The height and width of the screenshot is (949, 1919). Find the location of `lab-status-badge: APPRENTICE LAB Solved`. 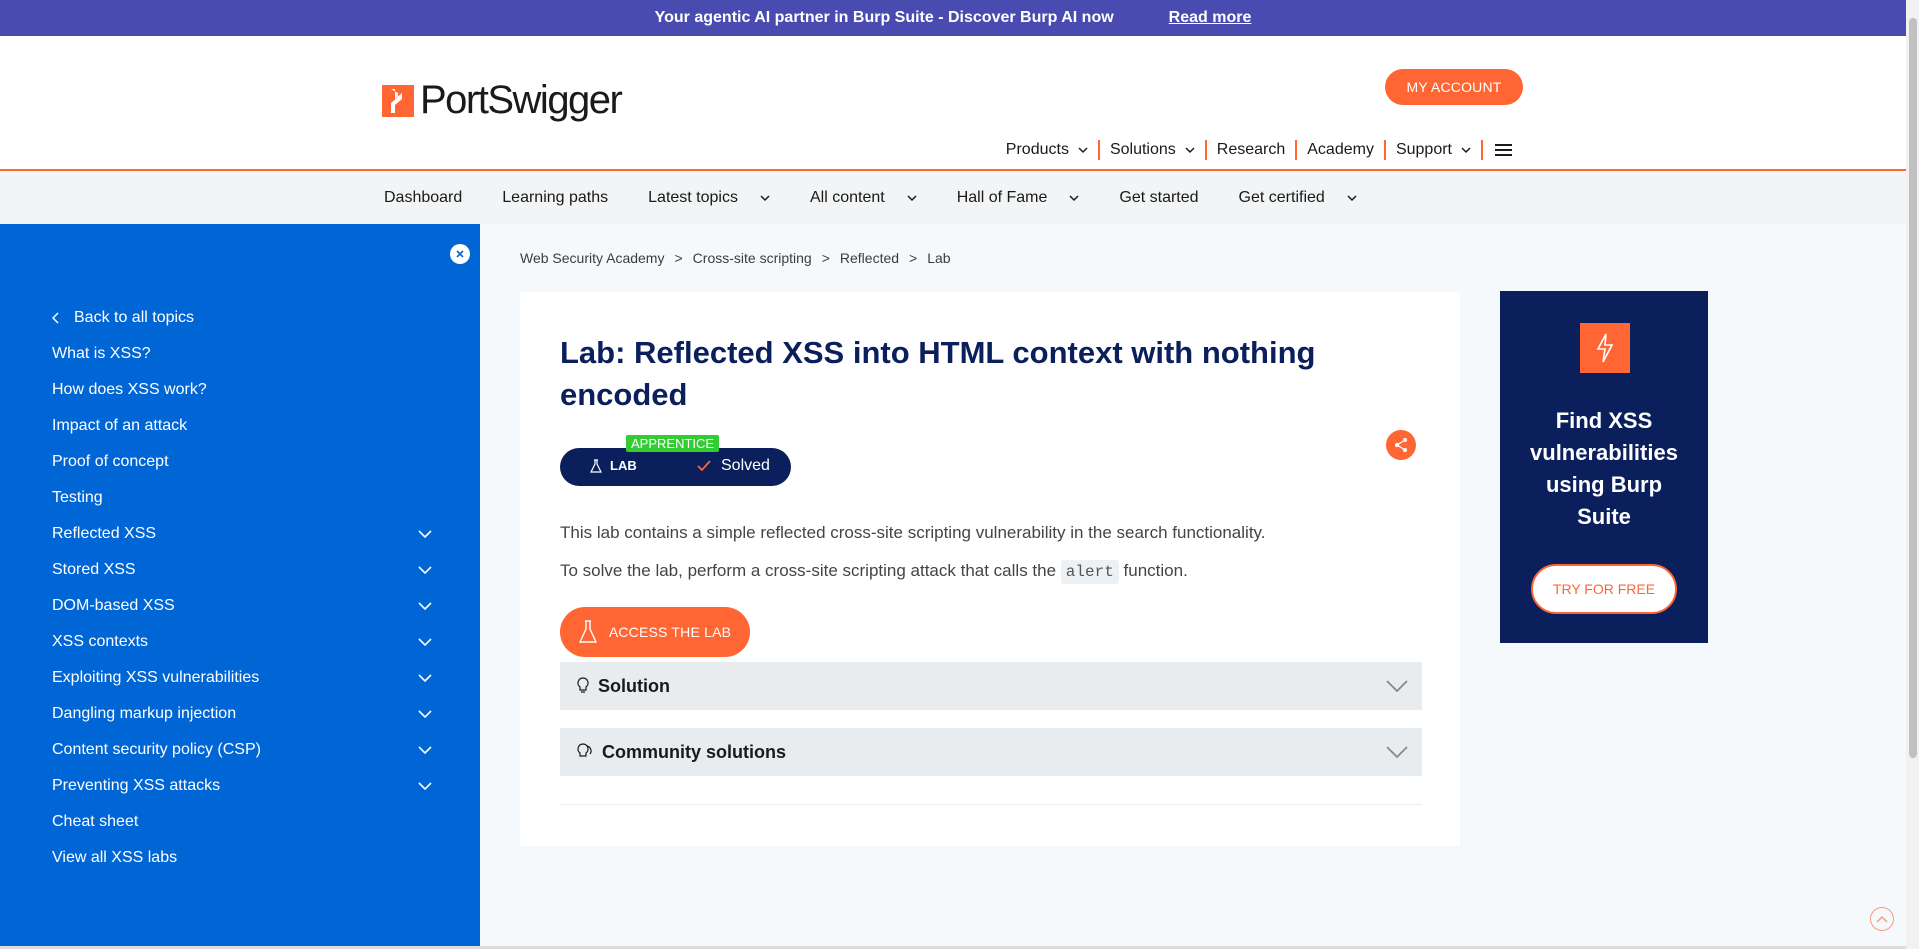

lab-status-badge: APPRENTICE LAB Solved is located at coordinates (675, 460).